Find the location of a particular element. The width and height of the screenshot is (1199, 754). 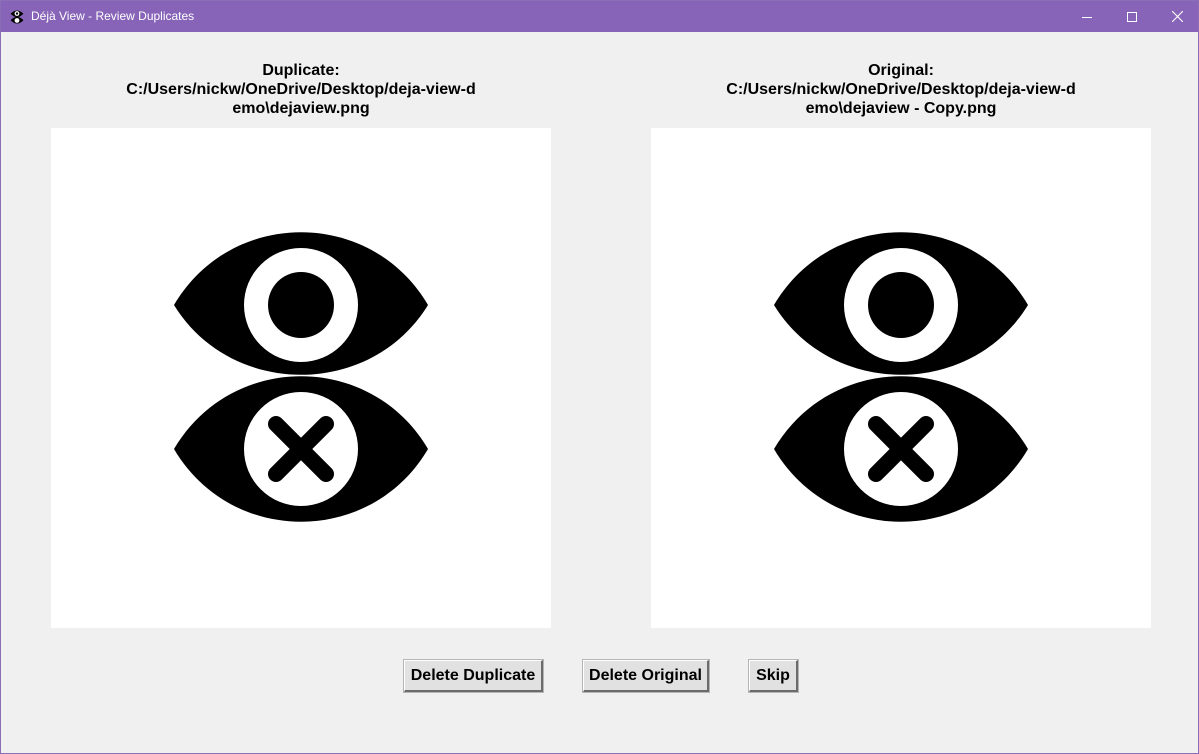

original-path-line-2: emo\dejaview - Copy.png is located at coordinates (901, 108).